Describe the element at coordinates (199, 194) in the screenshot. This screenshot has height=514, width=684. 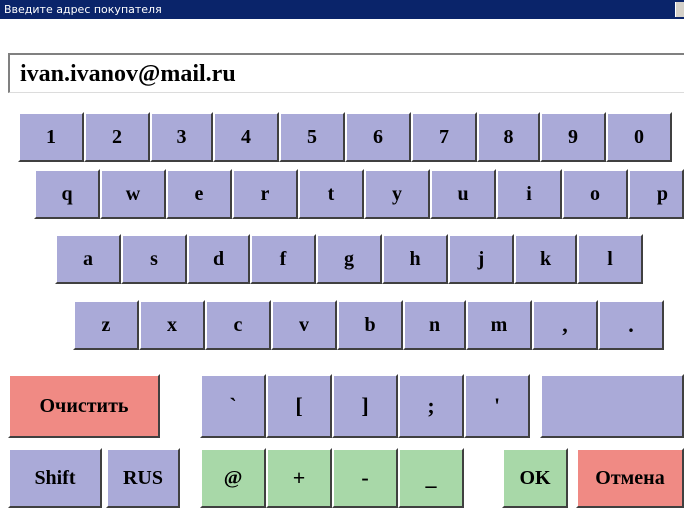
I see `key-e: e` at that location.